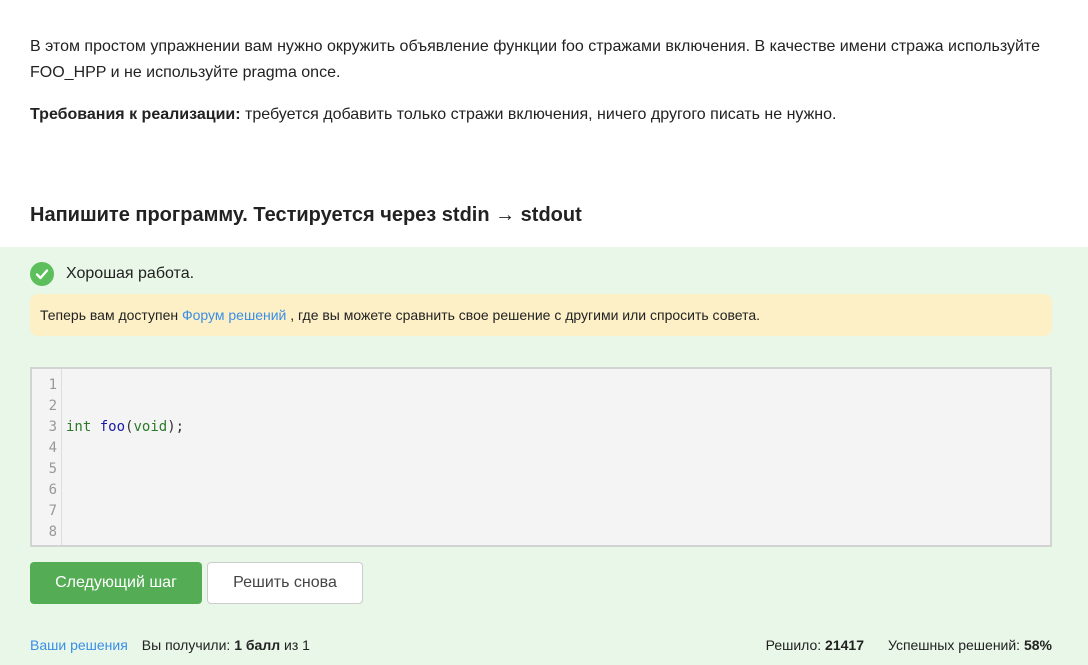  What do you see at coordinates (79, 645) in the screenshot?
I see `my-solutions-link: Ваши решения` at bounding box center [79, 645].